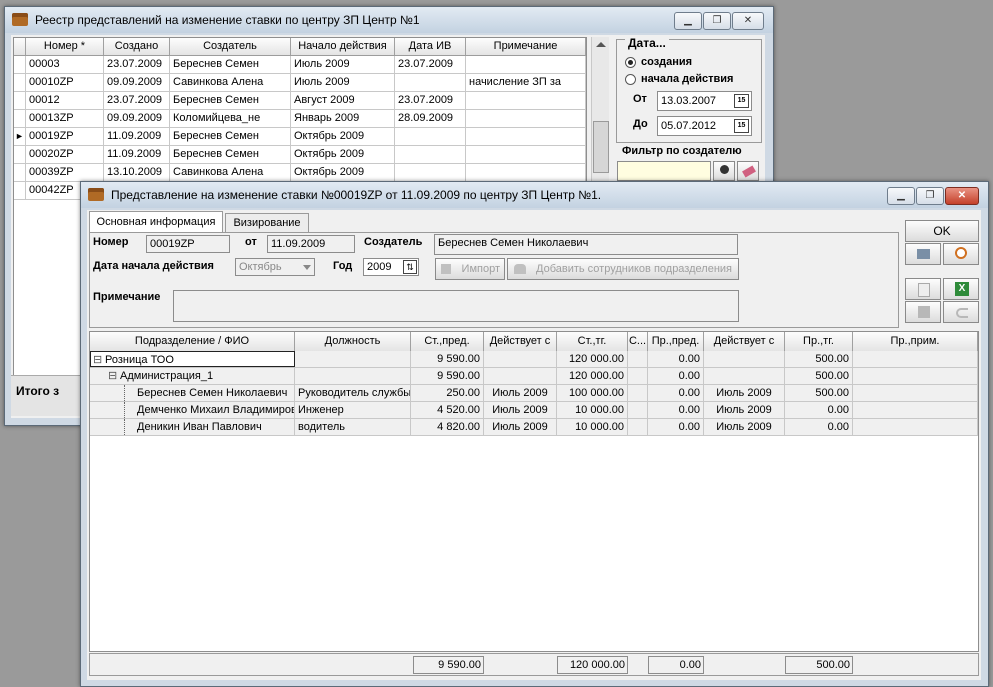 This screenshot has height=687, width=993. I want to click on radio-created-label: создания, so click(666, 62).